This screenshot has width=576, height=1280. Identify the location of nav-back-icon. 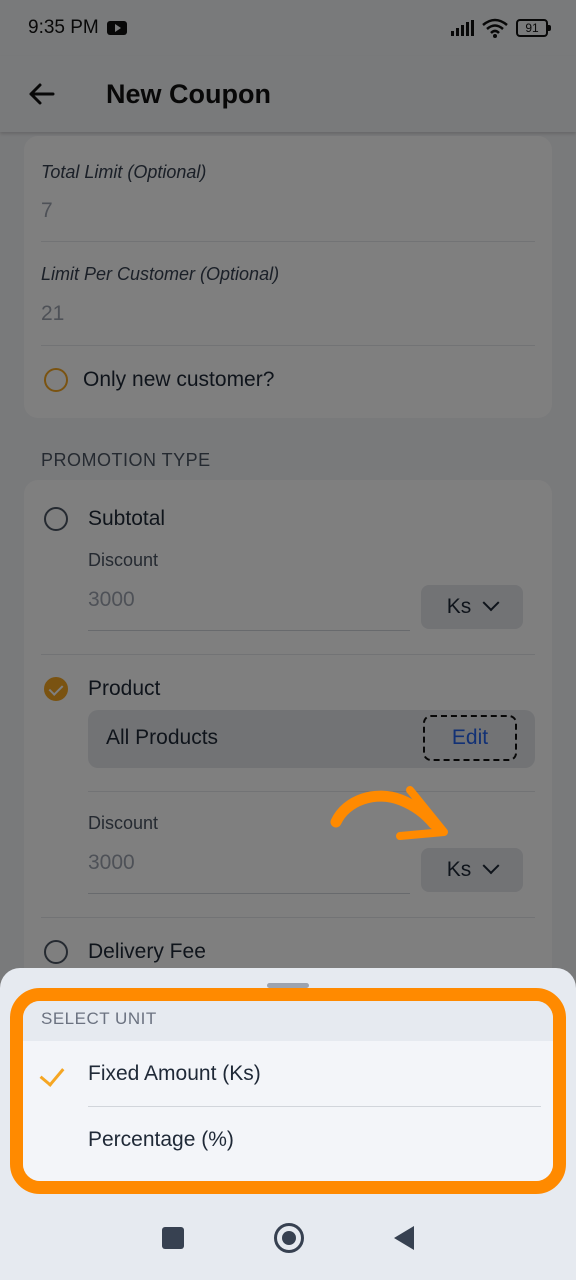
(404, 1238).